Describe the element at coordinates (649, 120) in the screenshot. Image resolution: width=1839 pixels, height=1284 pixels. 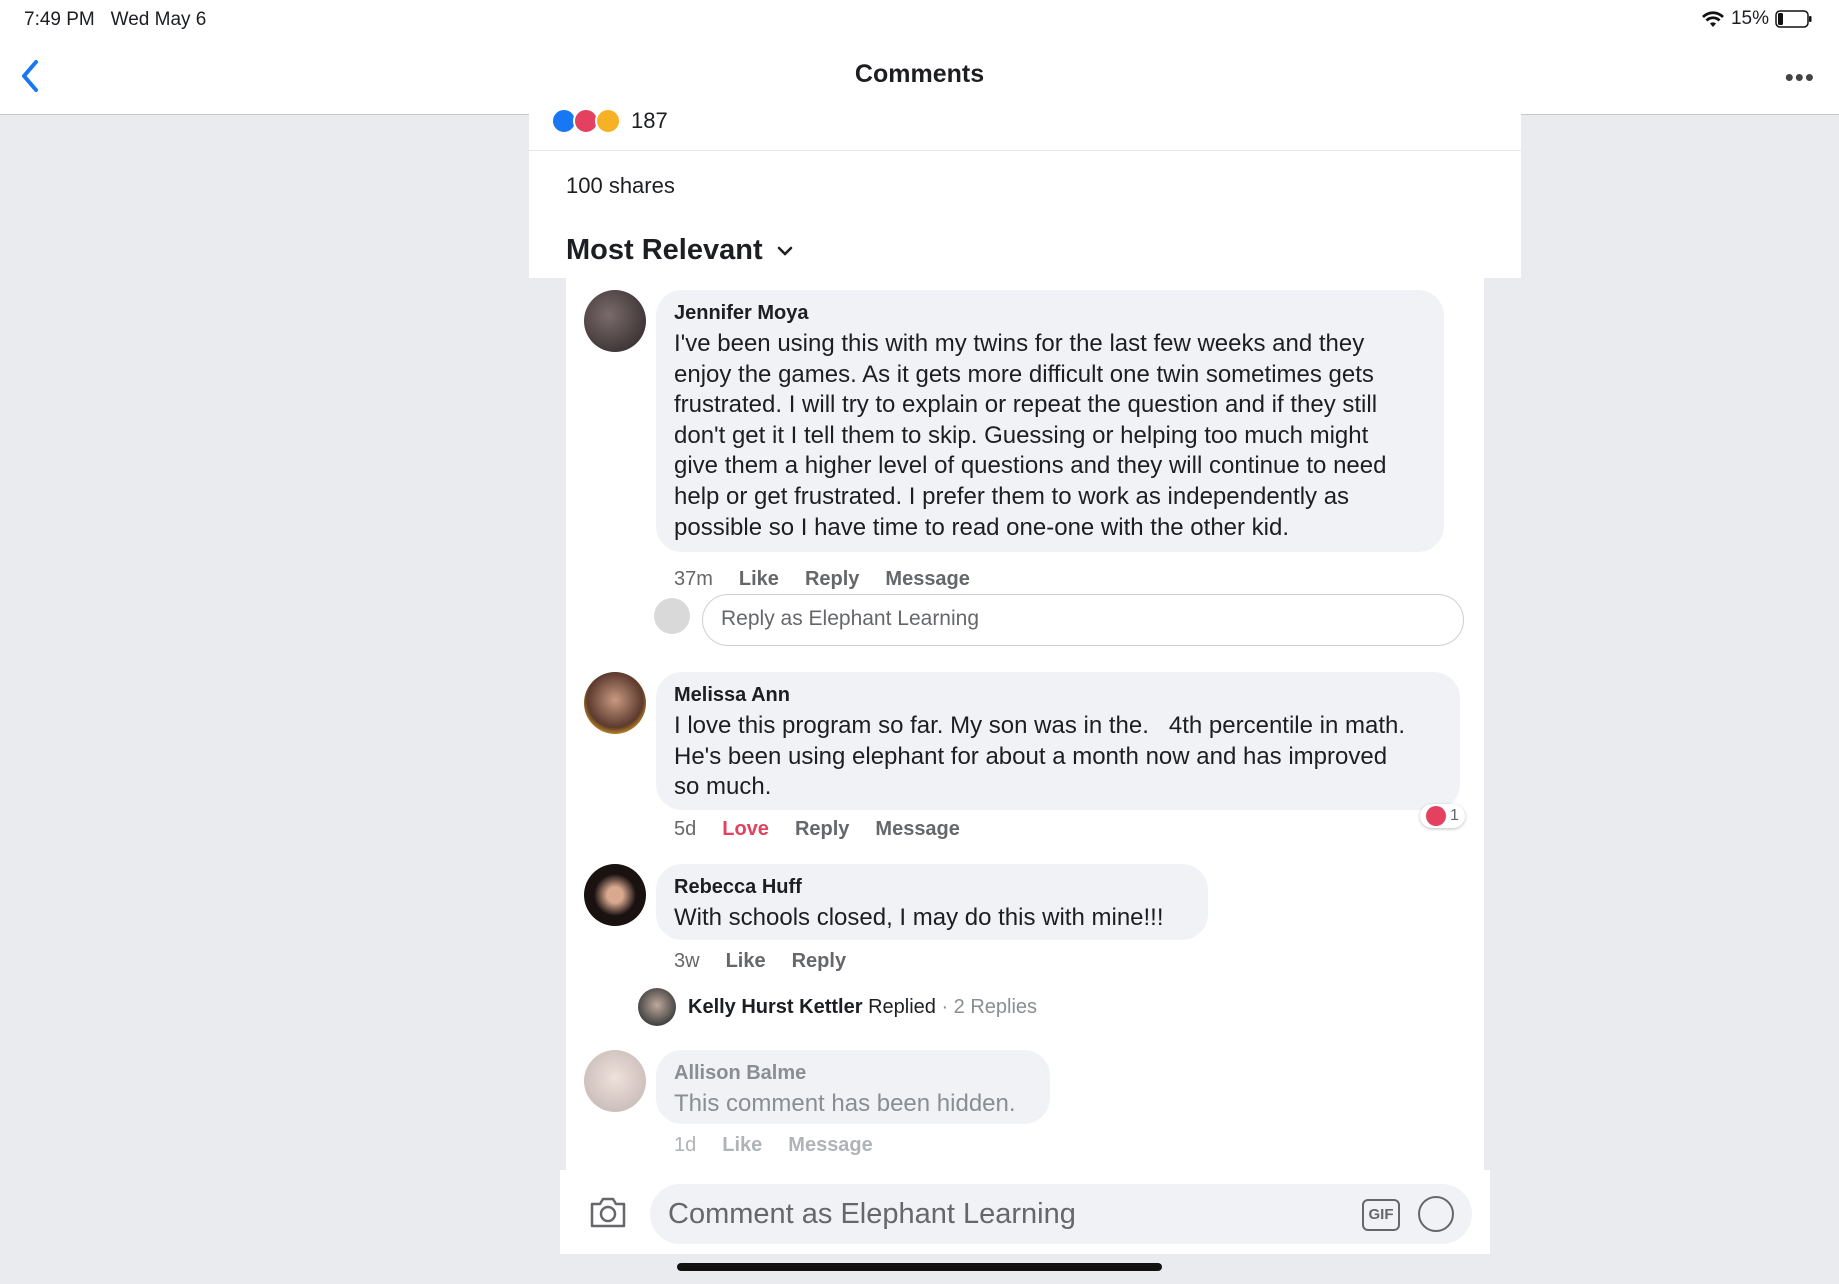
I see `reaction-count: 187` at that location.